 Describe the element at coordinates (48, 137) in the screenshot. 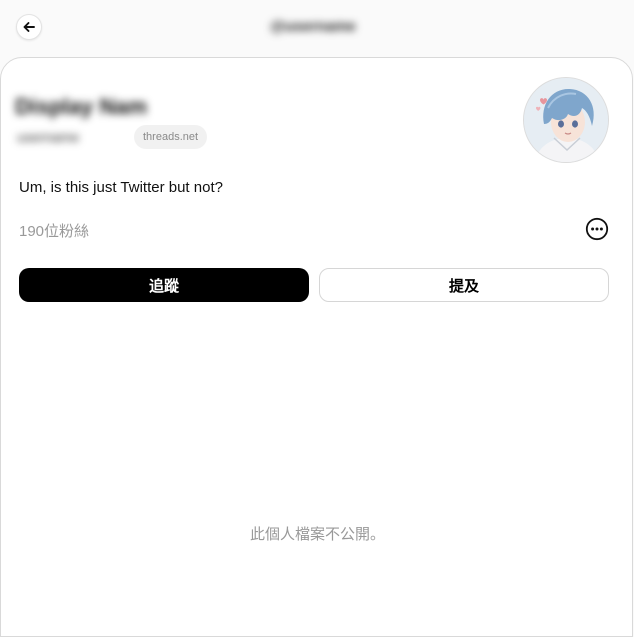

I see `username: username` at that location.